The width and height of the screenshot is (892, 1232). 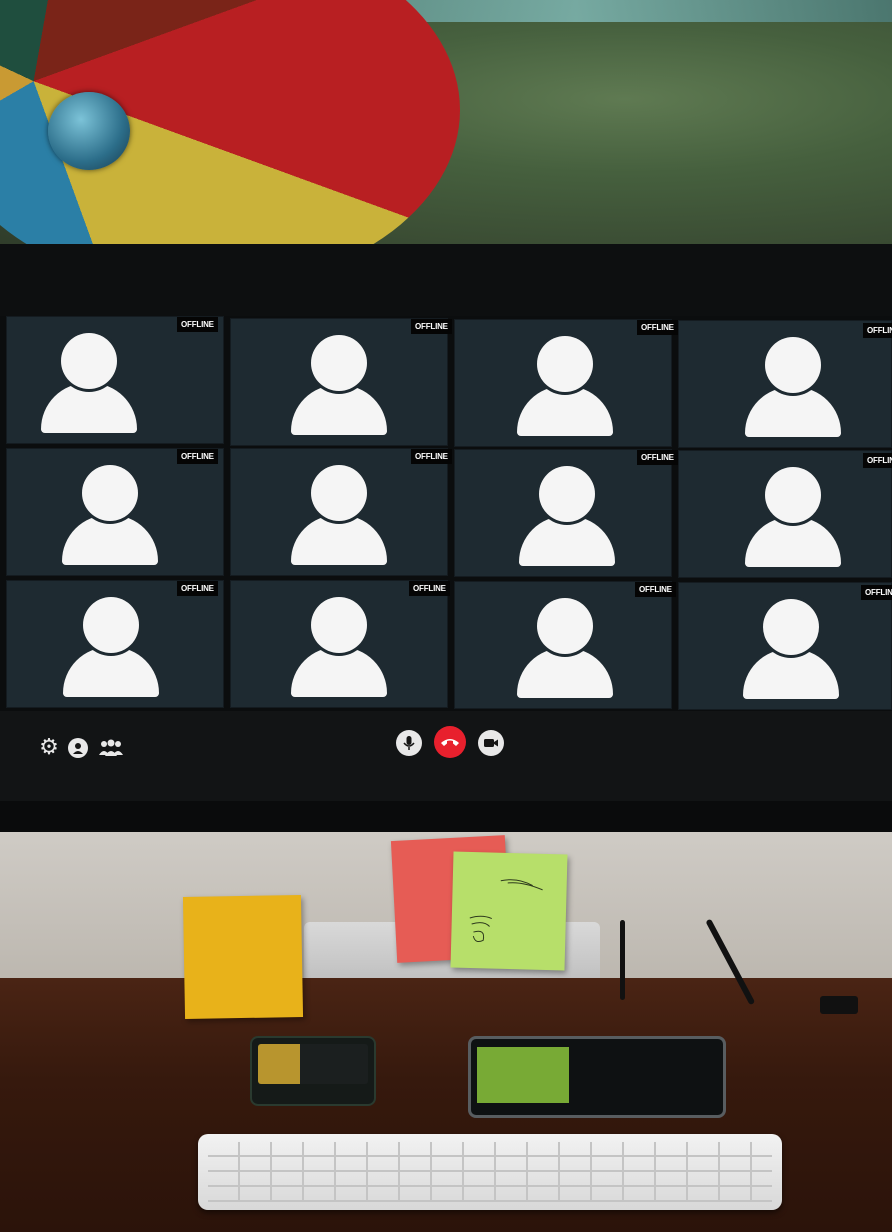 I want to click on scribble-drawing, so click(x=506, y=911).